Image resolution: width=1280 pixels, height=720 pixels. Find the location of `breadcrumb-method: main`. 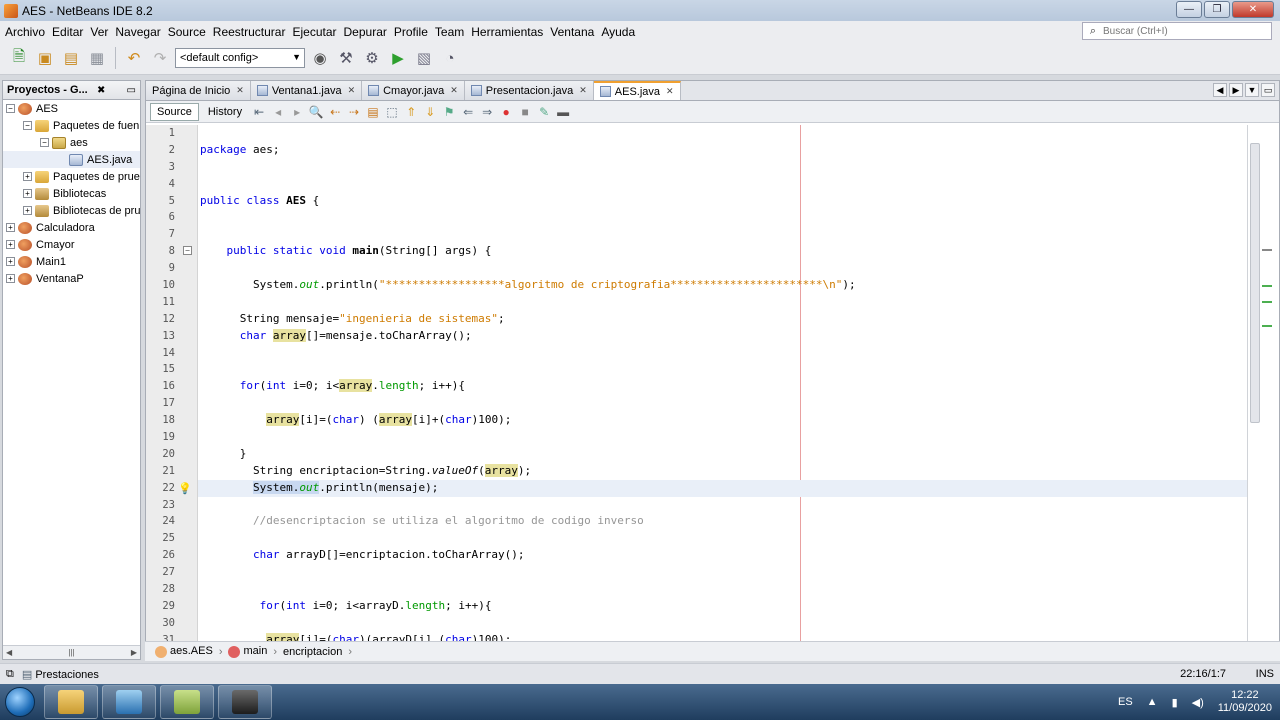

breadcrumb-method: main is located at coordinates (247, 651).